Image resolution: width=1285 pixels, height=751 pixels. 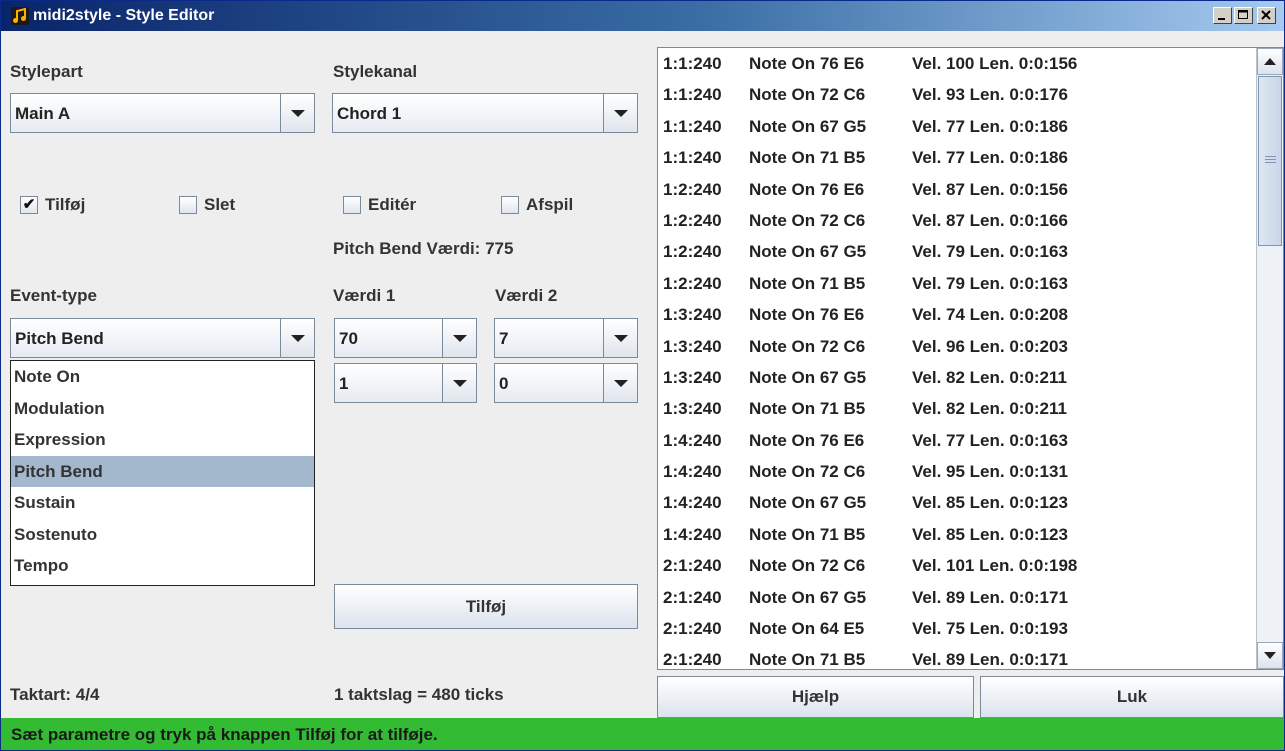 What do you see at coordinates (957, 408) in the screenshot?
I see `list-item: 1:3:240 Note On 71 B5 Vel. 82 Len. 0:0:211` at bounding box center [957, 408].